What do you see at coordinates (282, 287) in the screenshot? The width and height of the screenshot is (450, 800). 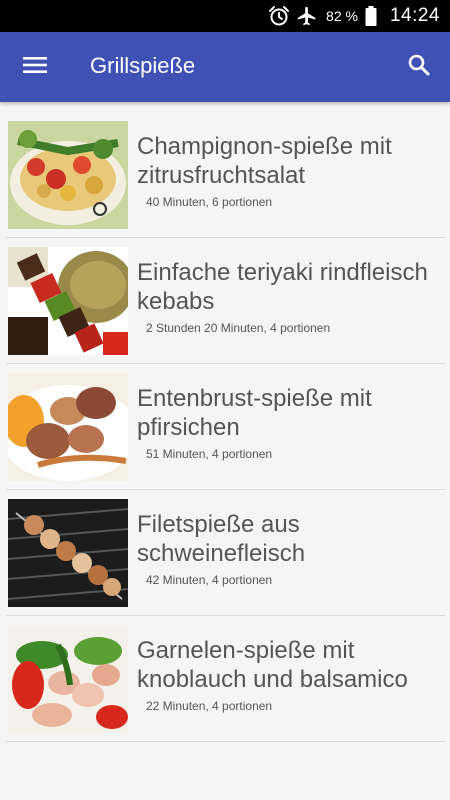 I see `recipe-title: Einfache teriyaki rindfleisch kebabs` at bounding box center [282, 287].